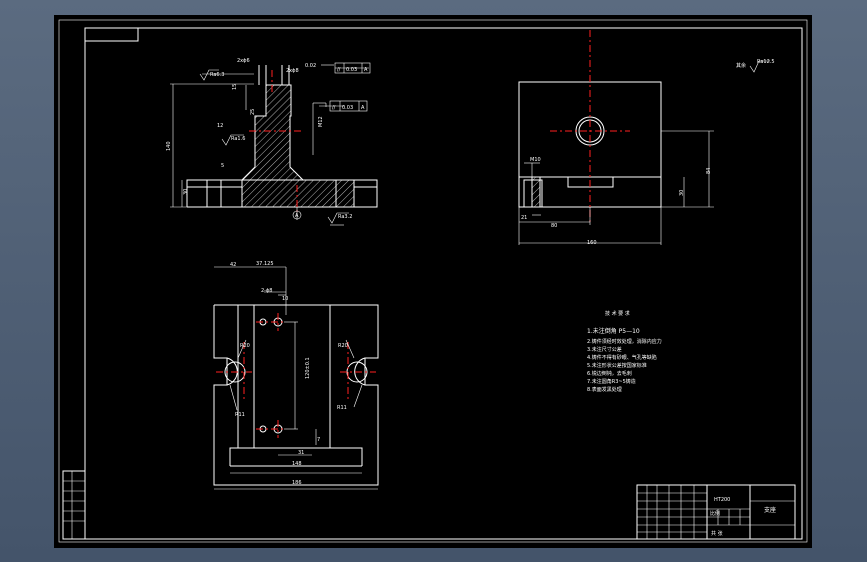 Image resolution: width=867 pixels, height=562 pixels. I want to click on front-dim-base: 30, so click(186, 192).